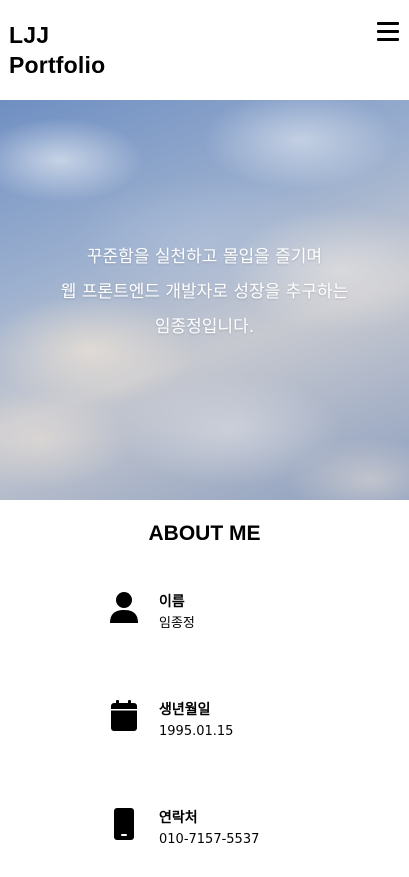 This screenshot has width=409, height=877. What do you see at coordinates (388, 32) in the screenshot?
I see `hamburger-menu-icon` at bounding box center [388, 32].